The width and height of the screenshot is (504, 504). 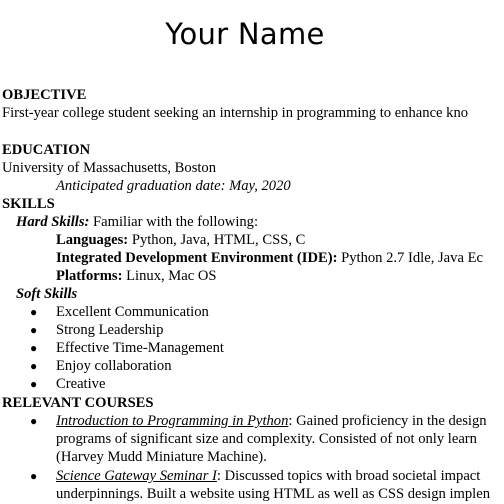 What do you see at coordinates (53, 222) in the screenshot?
I see `hard-skills-label: Hard Skills:` at bounding box center [53, 222].